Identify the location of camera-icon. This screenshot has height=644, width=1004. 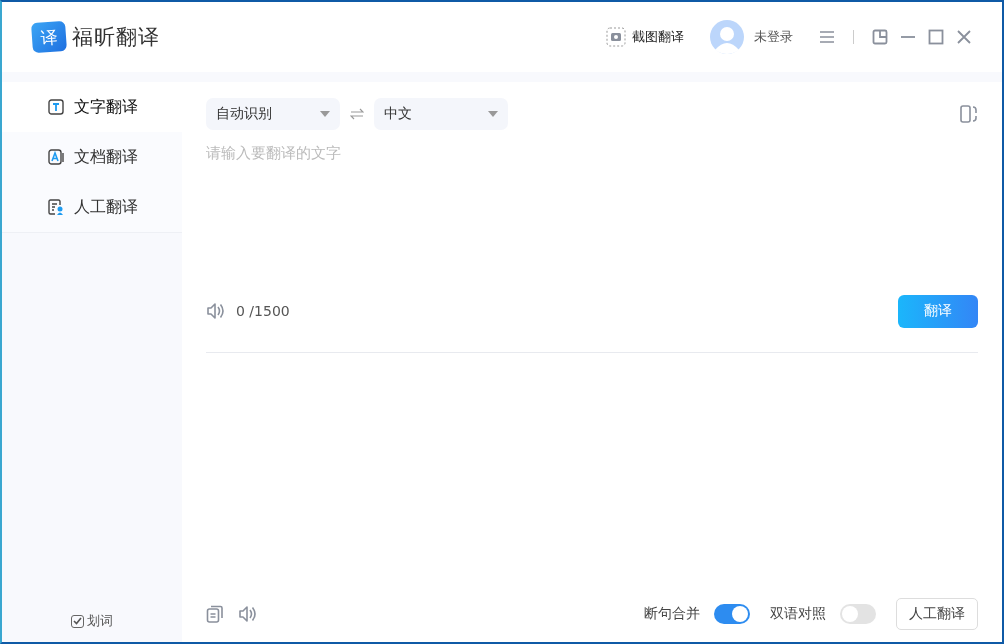
(616, 37).